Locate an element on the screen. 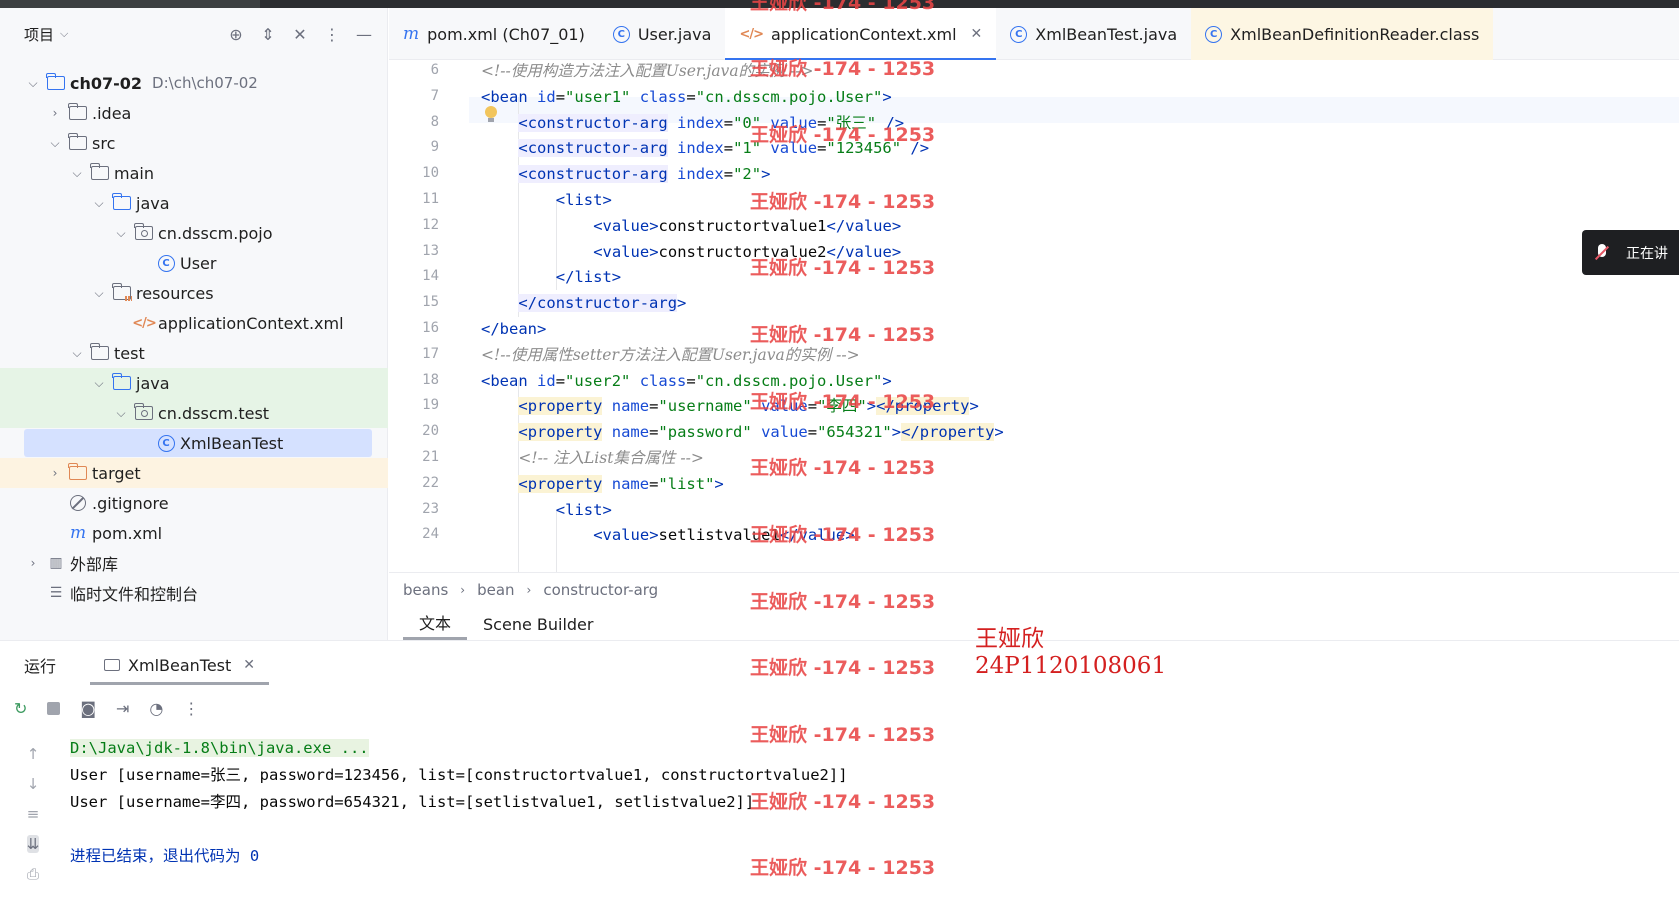 The width and height of the screenshot is (1679, 901). line-number: 8 is located at coordinates (434, 121).